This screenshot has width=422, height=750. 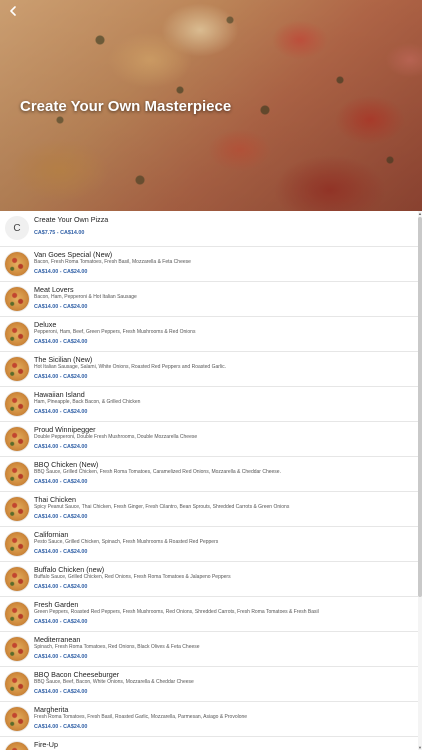 What do you see at coordinates (73, 254) in the screenshot?
I see `item-name: Van Goes Special (New)` at bounding box center [73, 254].